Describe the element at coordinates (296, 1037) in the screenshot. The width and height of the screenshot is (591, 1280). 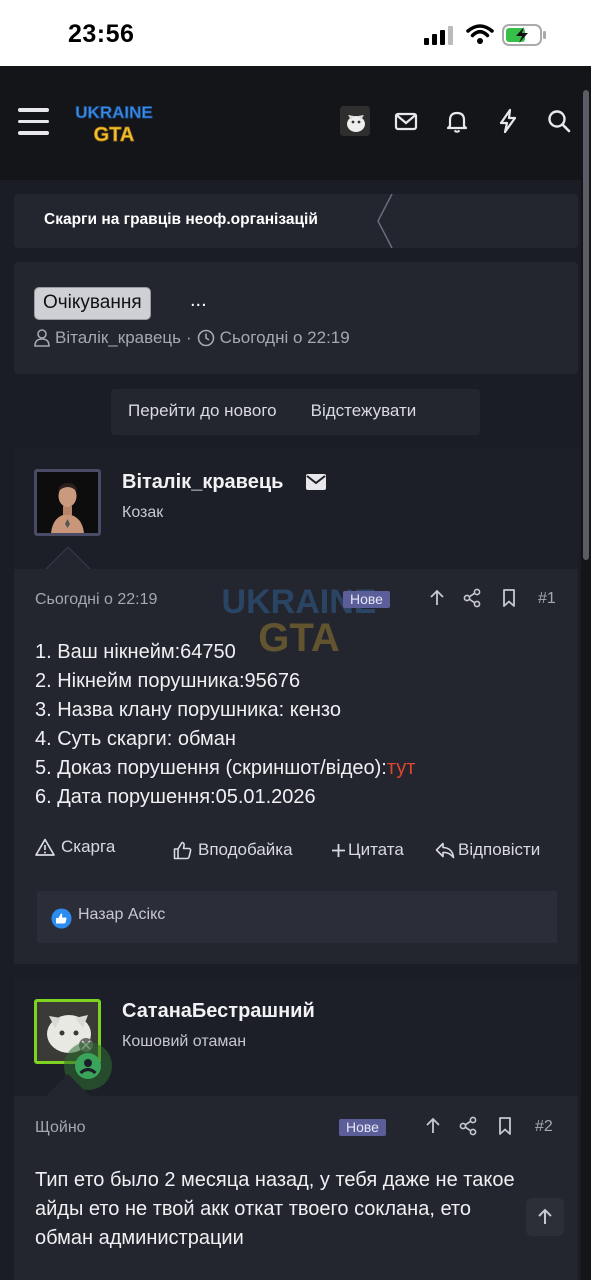
I see `post-2-user-block: СатанаБестрашний Кошовий отаман` at that location.